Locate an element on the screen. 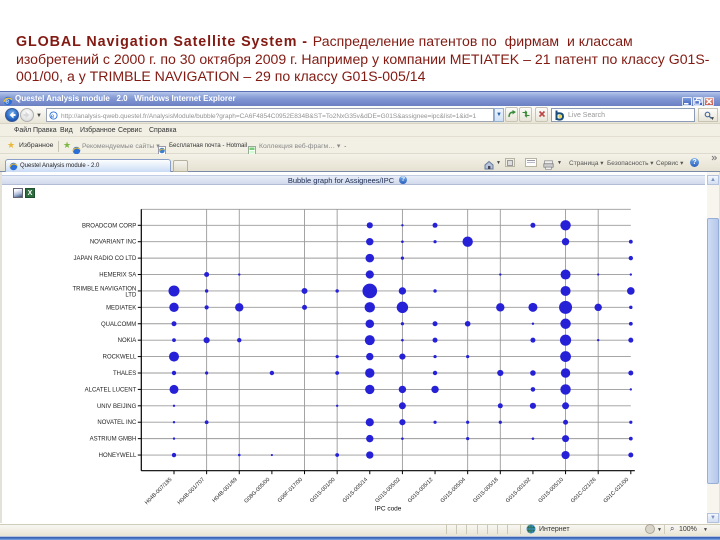  svg-text: G01S-005/04 is located at coordinates (453, 490).